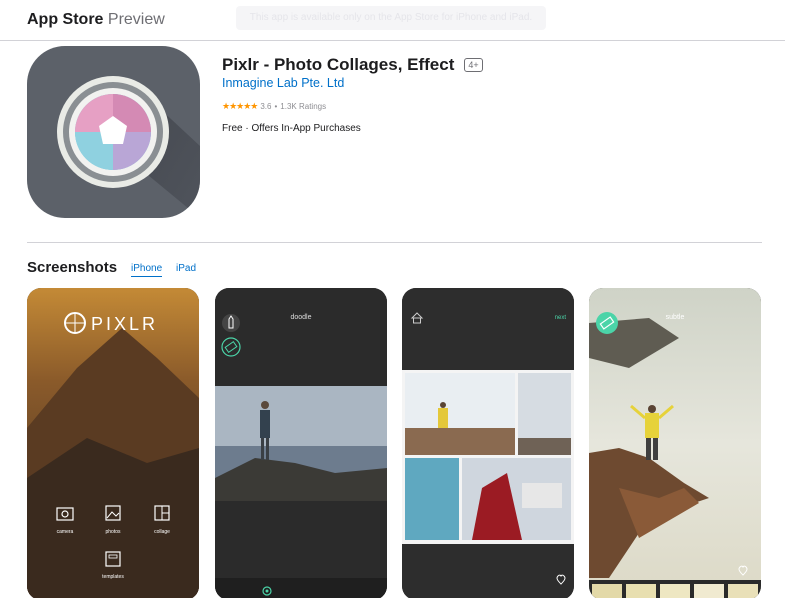 This screenshot has width=785, height=598. What do you see at coordinates (394, 242) in the screenshot?
I see `section-divider` at bounding box center [394, 242].